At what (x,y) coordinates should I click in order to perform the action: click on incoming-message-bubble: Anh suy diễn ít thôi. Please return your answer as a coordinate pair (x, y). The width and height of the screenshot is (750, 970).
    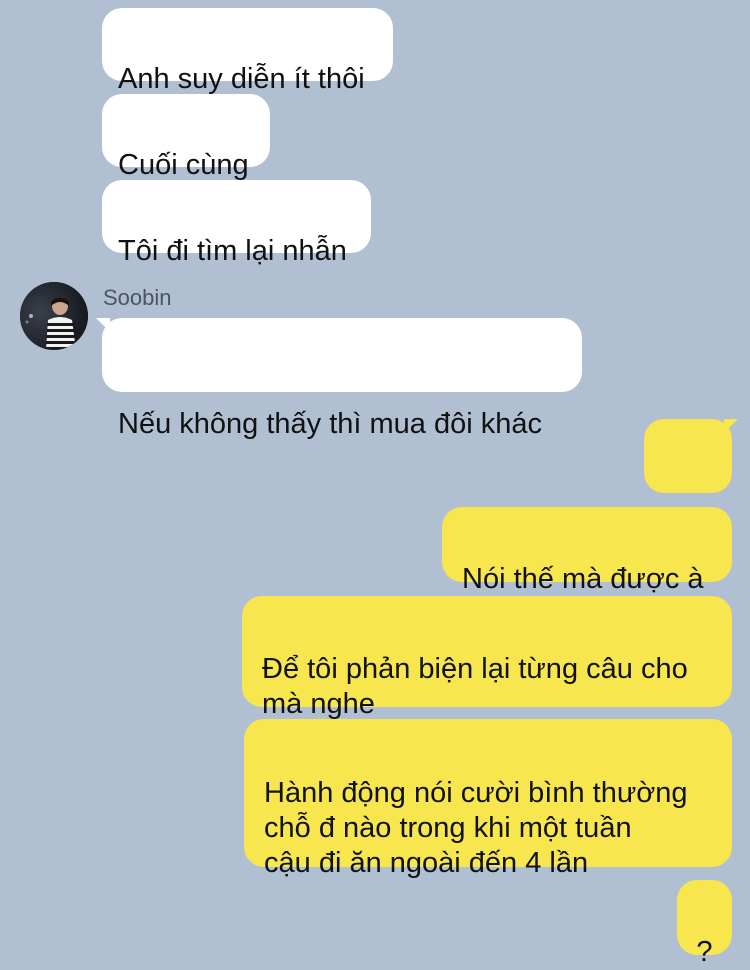
    Looking at the image, I should click on (247, 51).